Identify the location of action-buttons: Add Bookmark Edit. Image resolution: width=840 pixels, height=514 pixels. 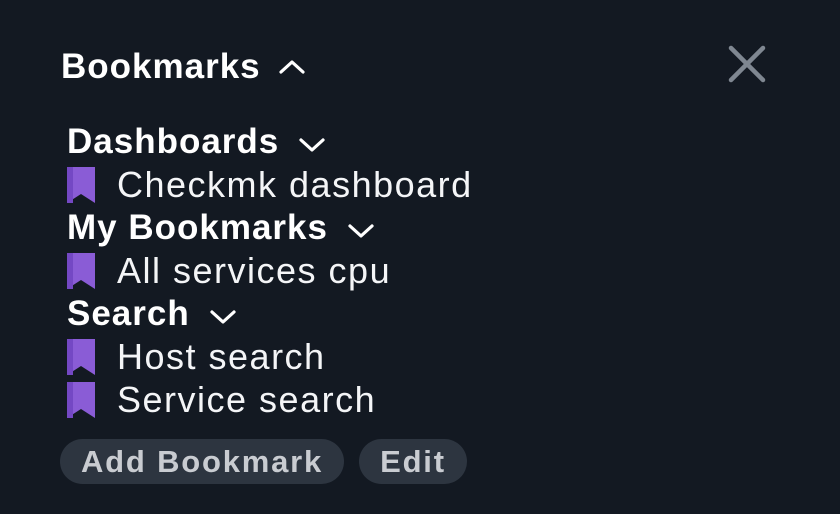
(263, 461).